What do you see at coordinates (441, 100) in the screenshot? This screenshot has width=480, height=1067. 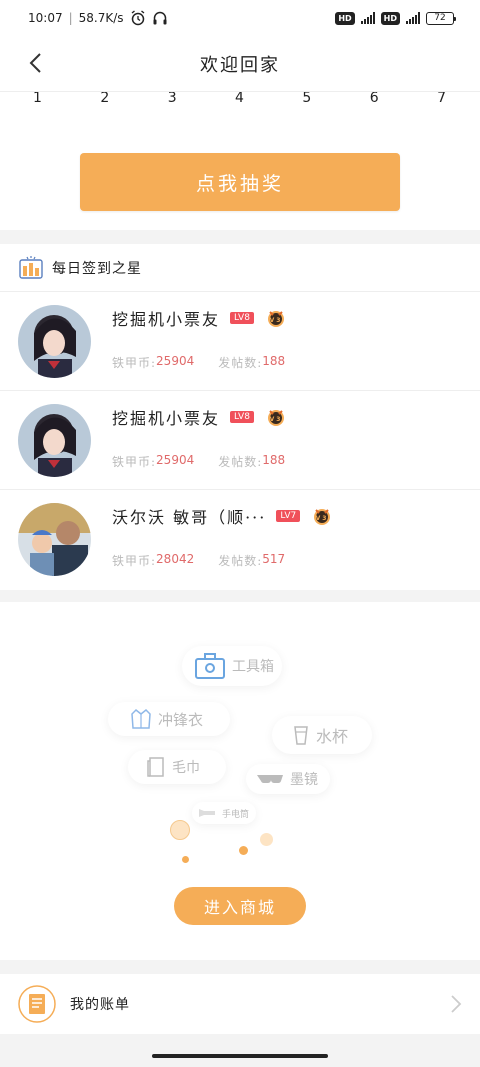 I see `day-label: 7` at bounding box center [441, 100].